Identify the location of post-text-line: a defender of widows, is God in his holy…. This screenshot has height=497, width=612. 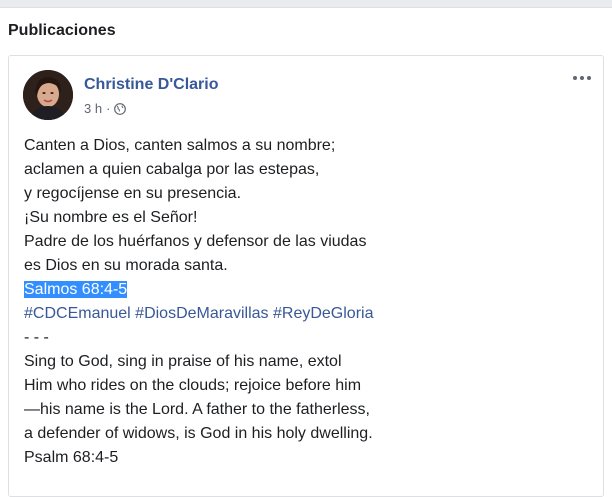
(198, 433).